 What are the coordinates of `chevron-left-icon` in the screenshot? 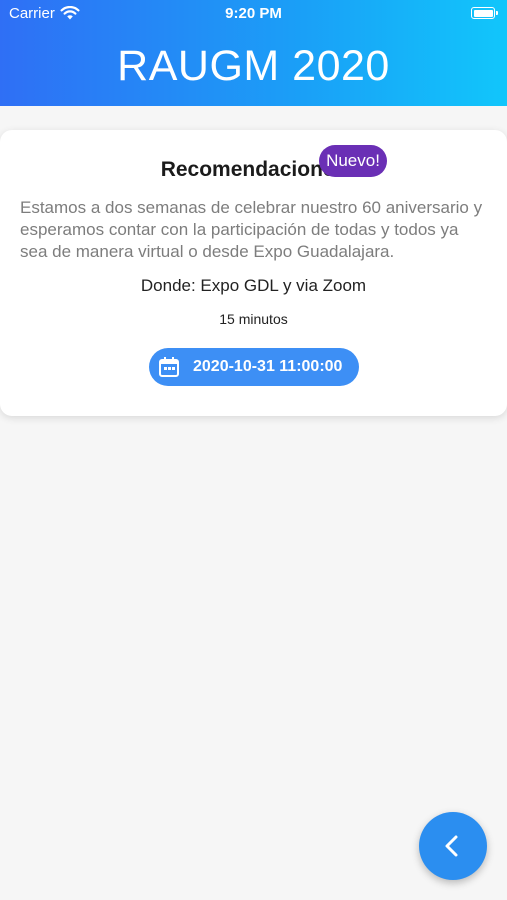 It's located at (451, 846).